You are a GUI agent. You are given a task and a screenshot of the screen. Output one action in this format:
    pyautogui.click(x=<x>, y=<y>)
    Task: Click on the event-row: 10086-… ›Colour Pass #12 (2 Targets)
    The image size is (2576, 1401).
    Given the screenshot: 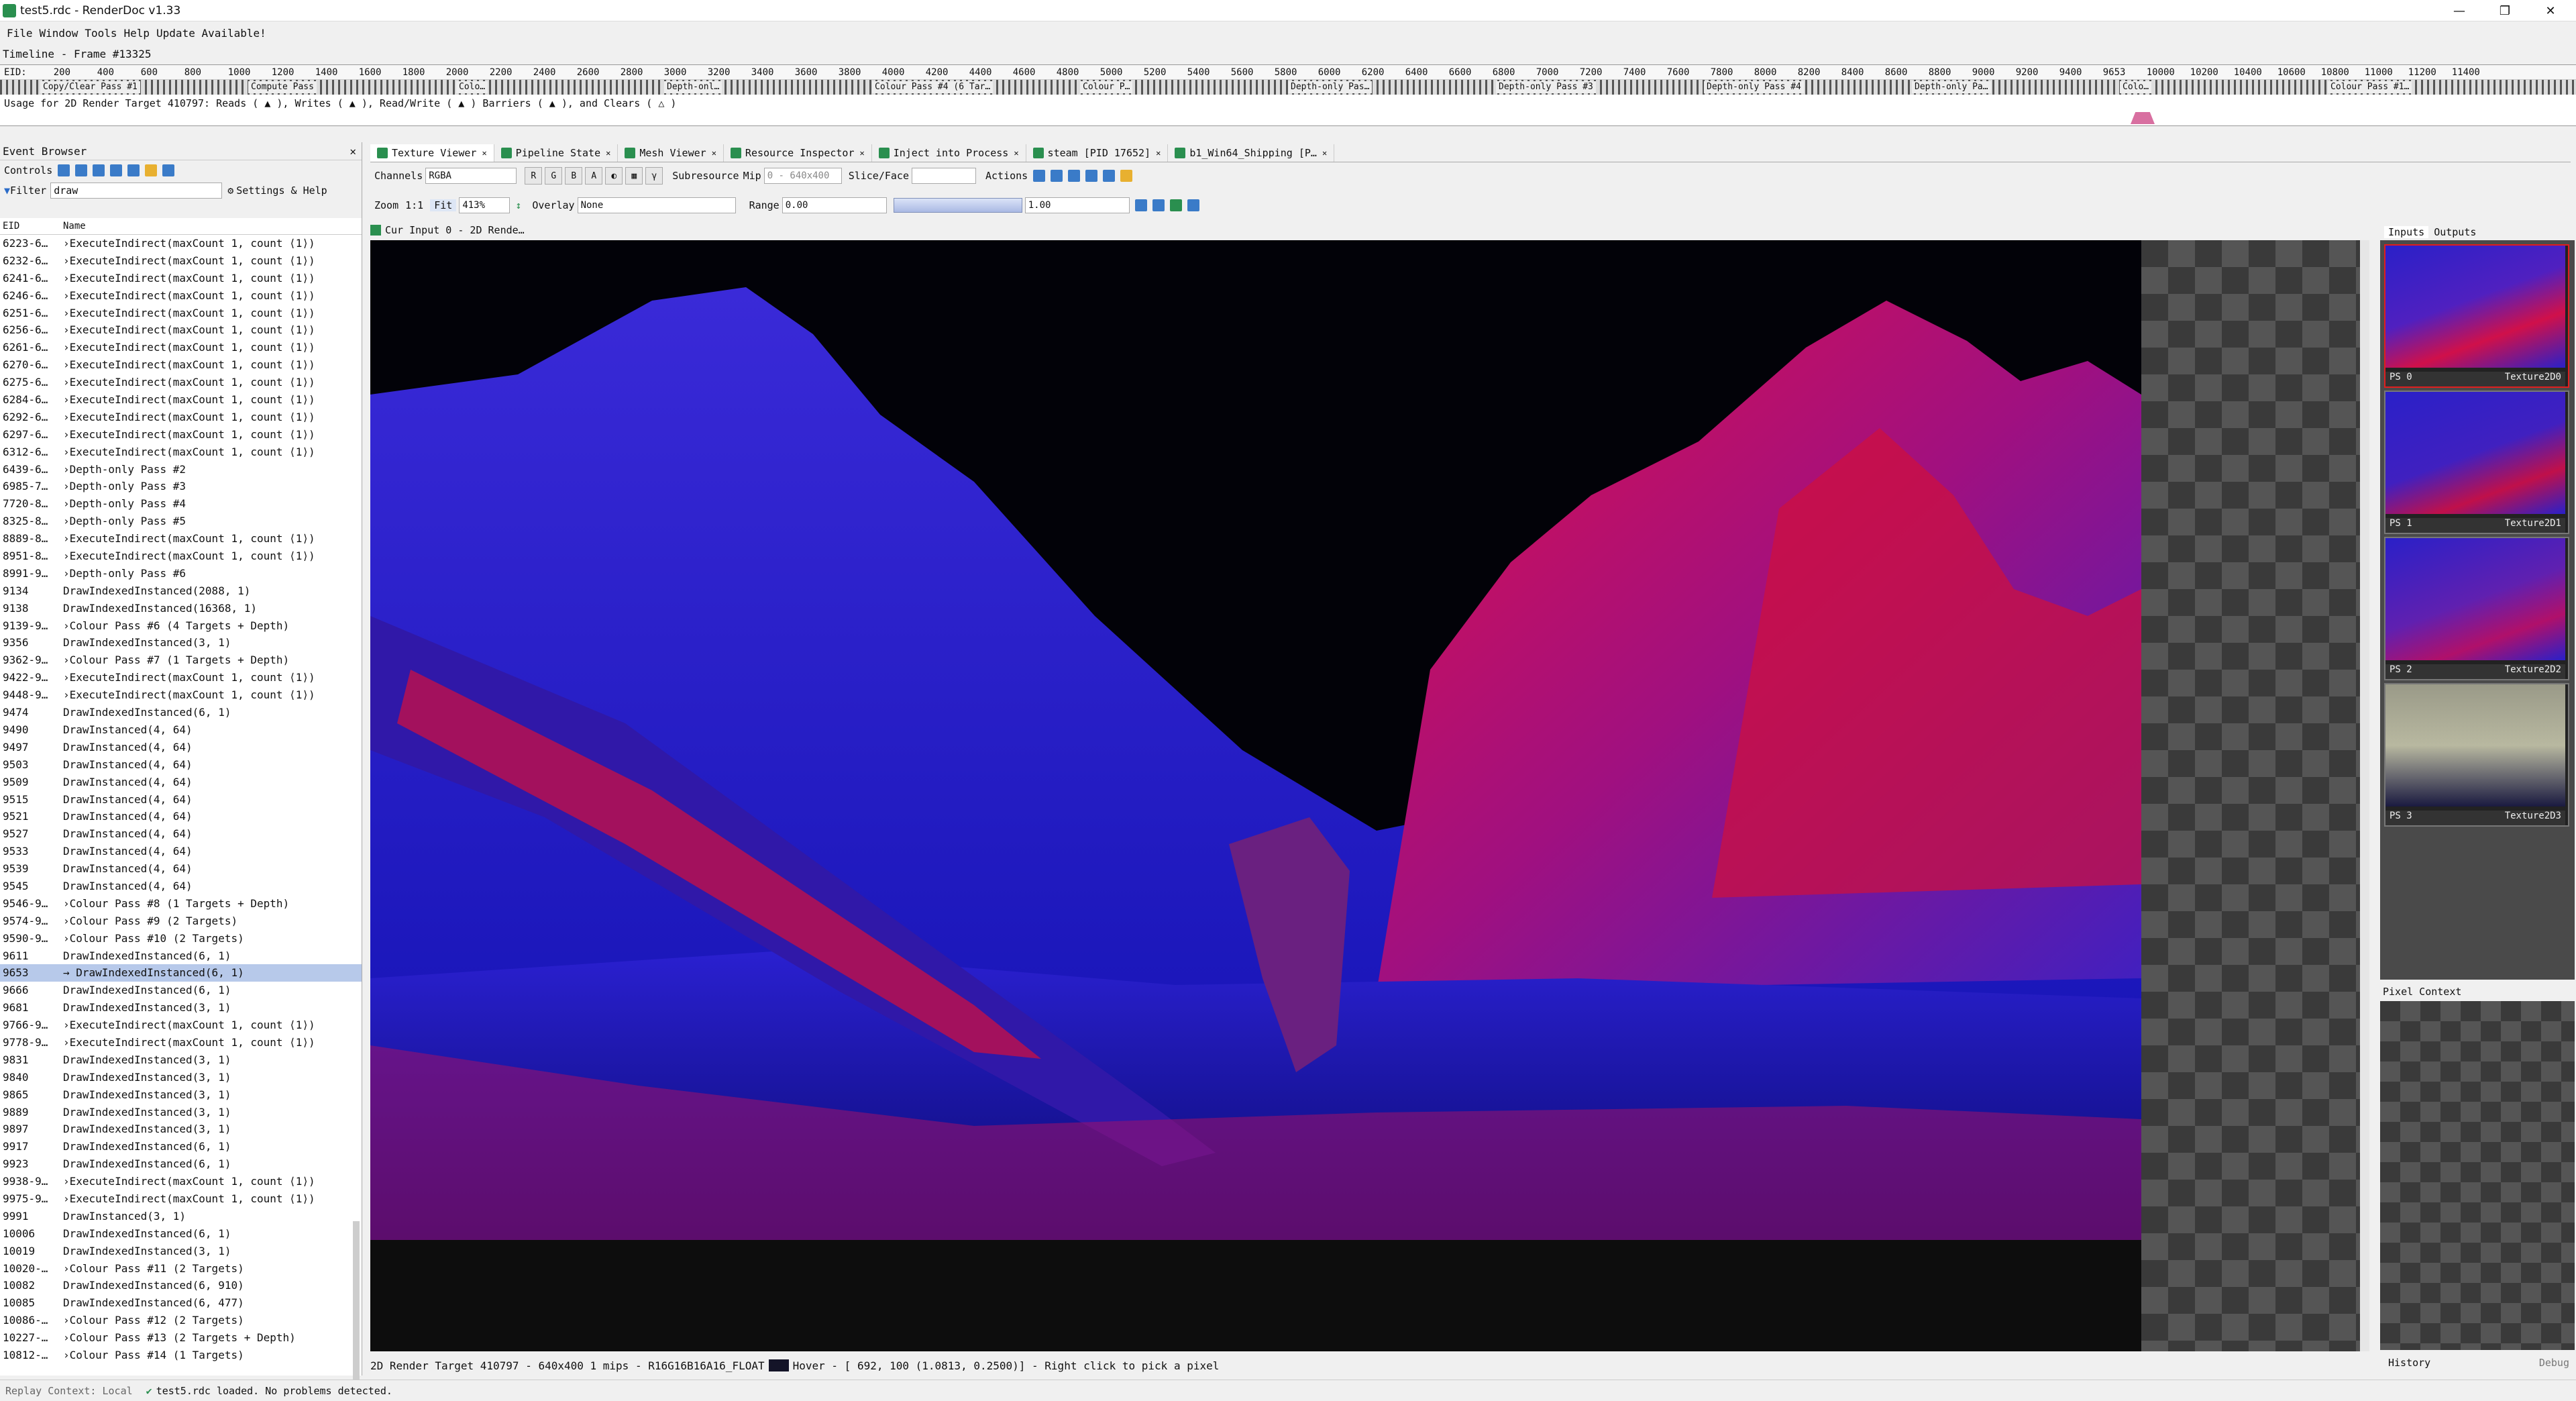 What is the action you would take?
    pyautogui.click(x=181, y=1320)
    